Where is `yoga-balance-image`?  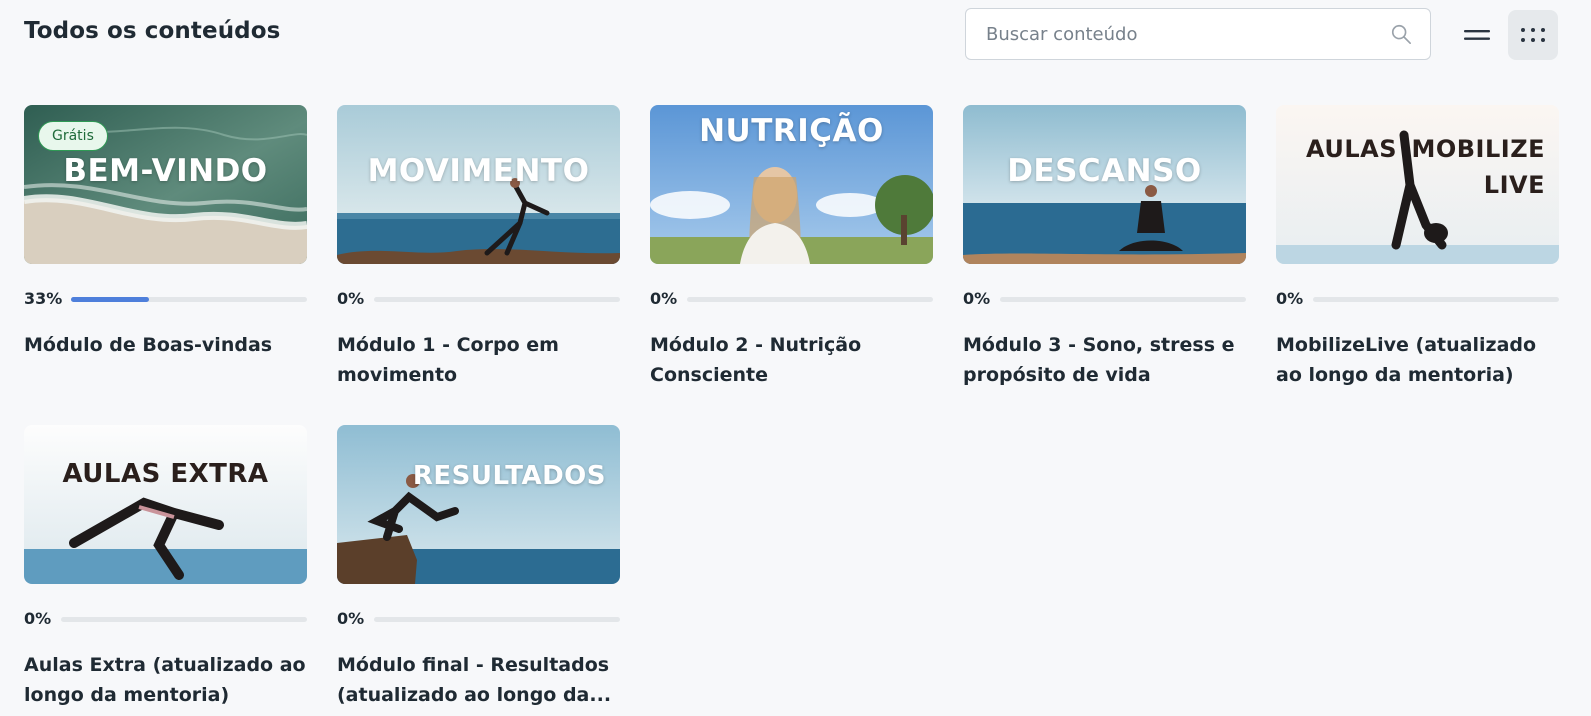
yoga-balance-image is located at coordinates (165, 504).